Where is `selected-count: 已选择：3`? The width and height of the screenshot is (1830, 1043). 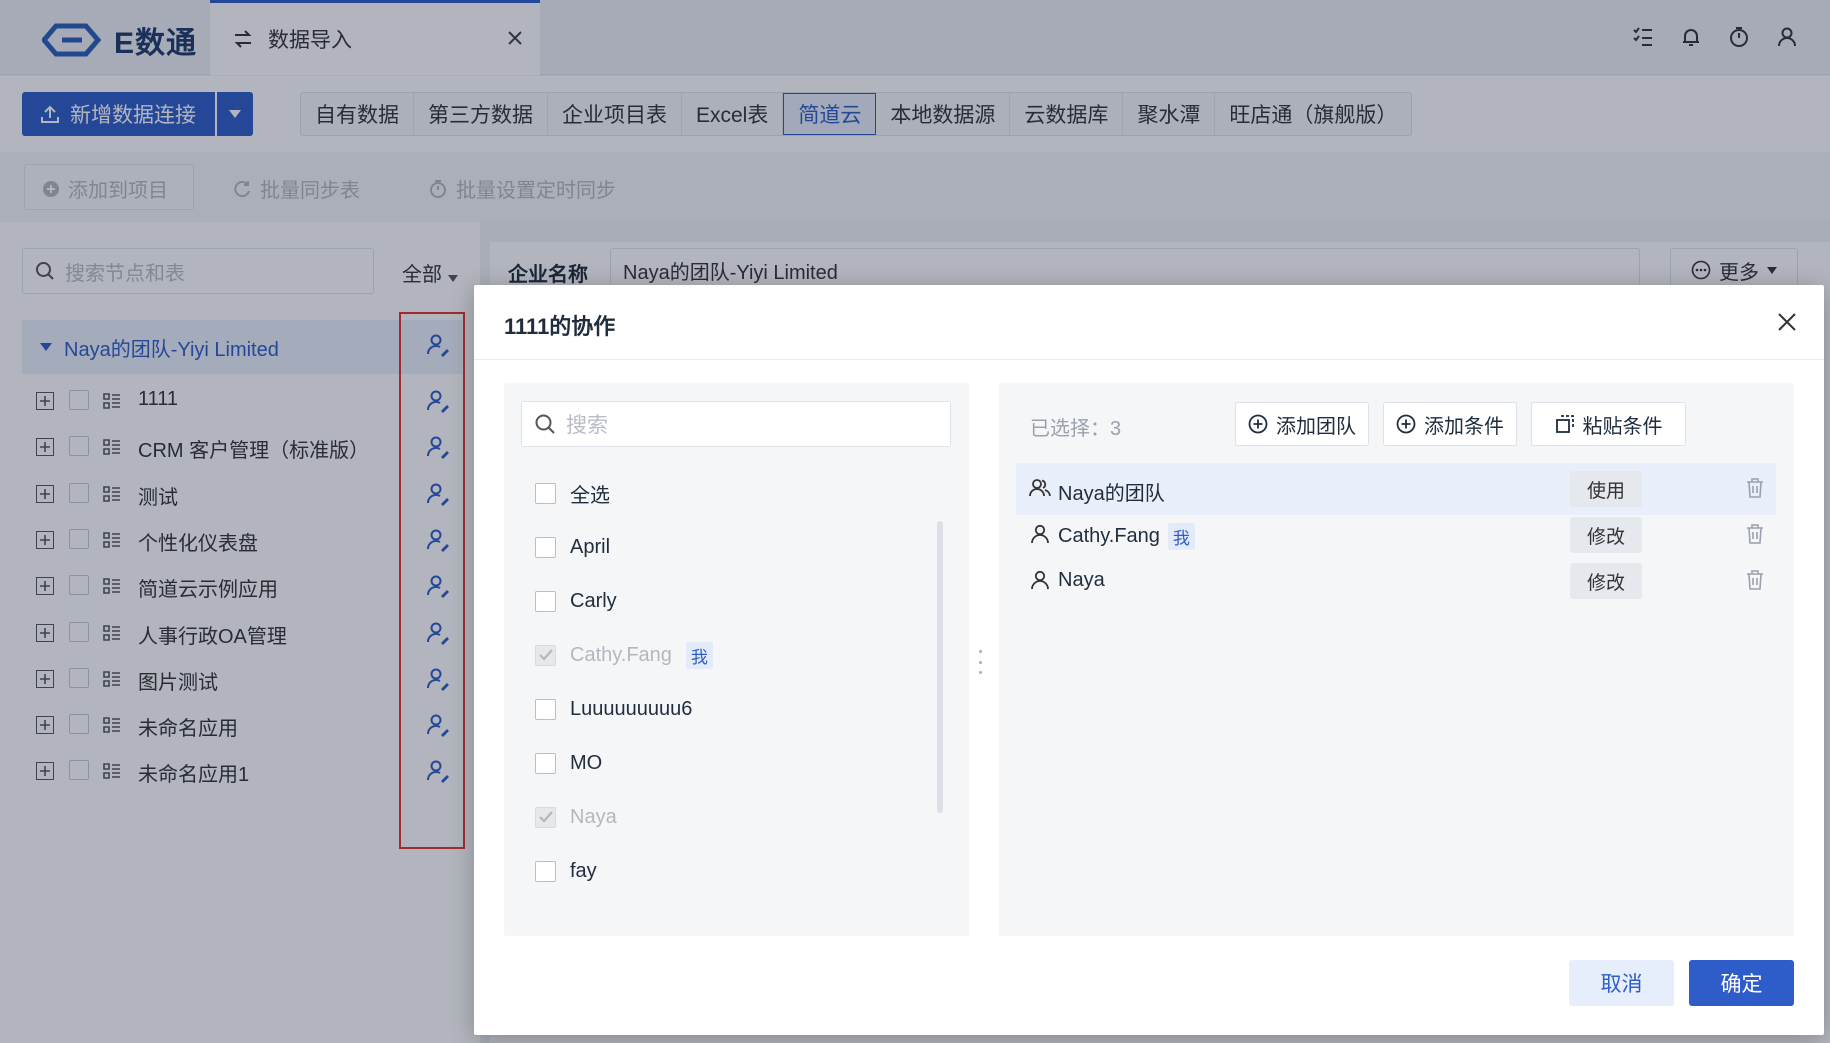
selected-count: 已选择：3 is located at coordinates (1076, 429).